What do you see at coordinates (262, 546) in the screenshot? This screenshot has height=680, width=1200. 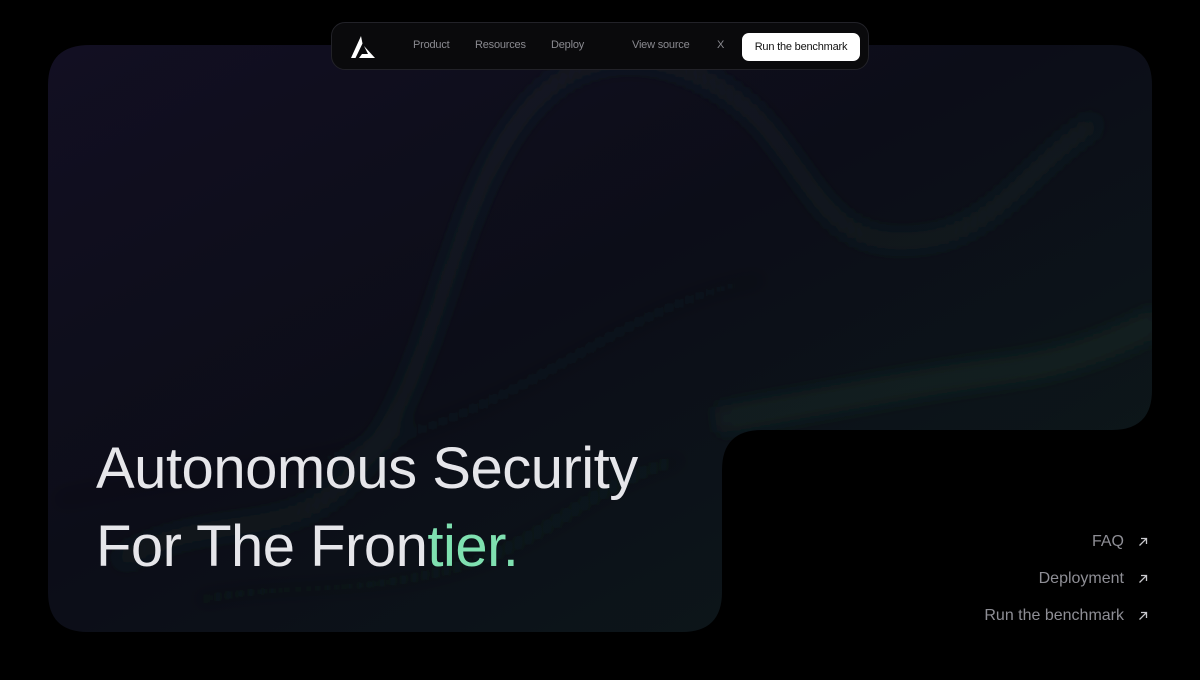 I see `hero-headline-line2-main: For The Fron` at bounding box center [262, 546].